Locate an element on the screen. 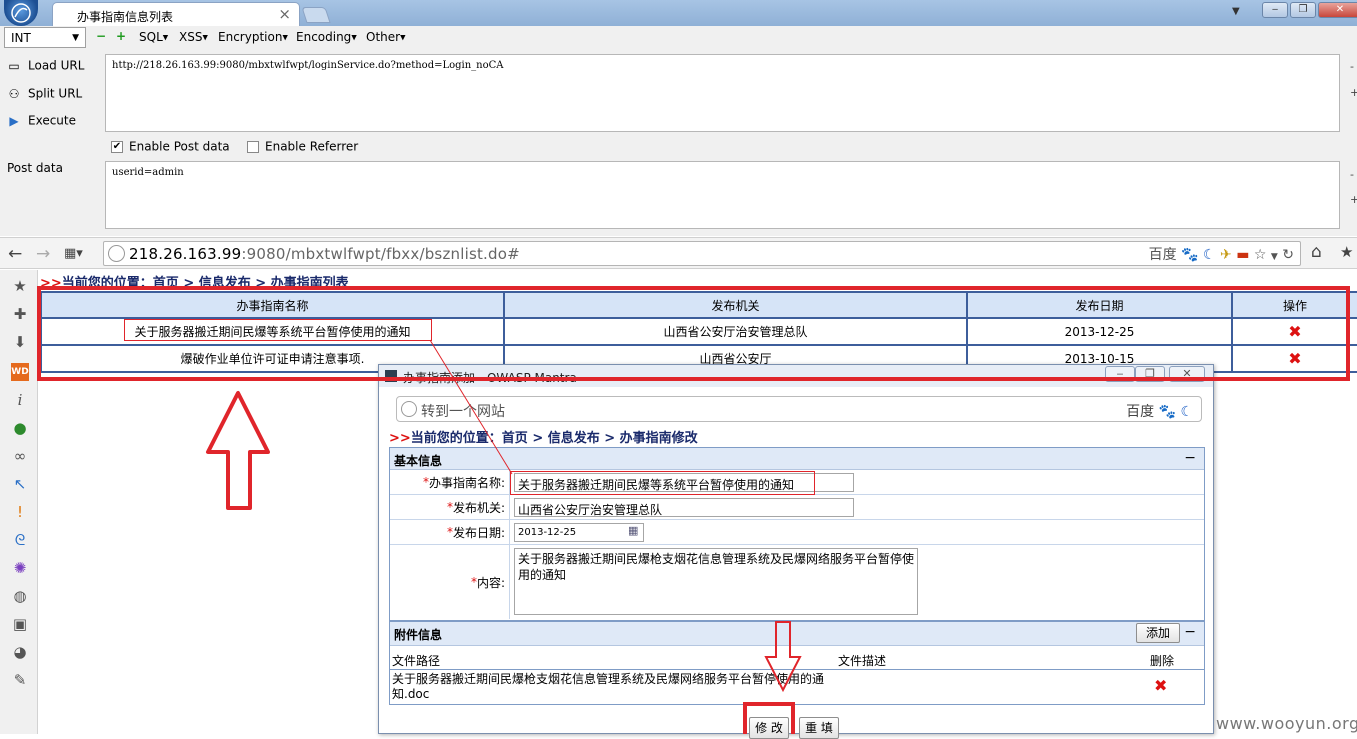 The width and height of the screenshot is (1357, 739). back-arrow-icon: ← is located at coordinates (15, 254).